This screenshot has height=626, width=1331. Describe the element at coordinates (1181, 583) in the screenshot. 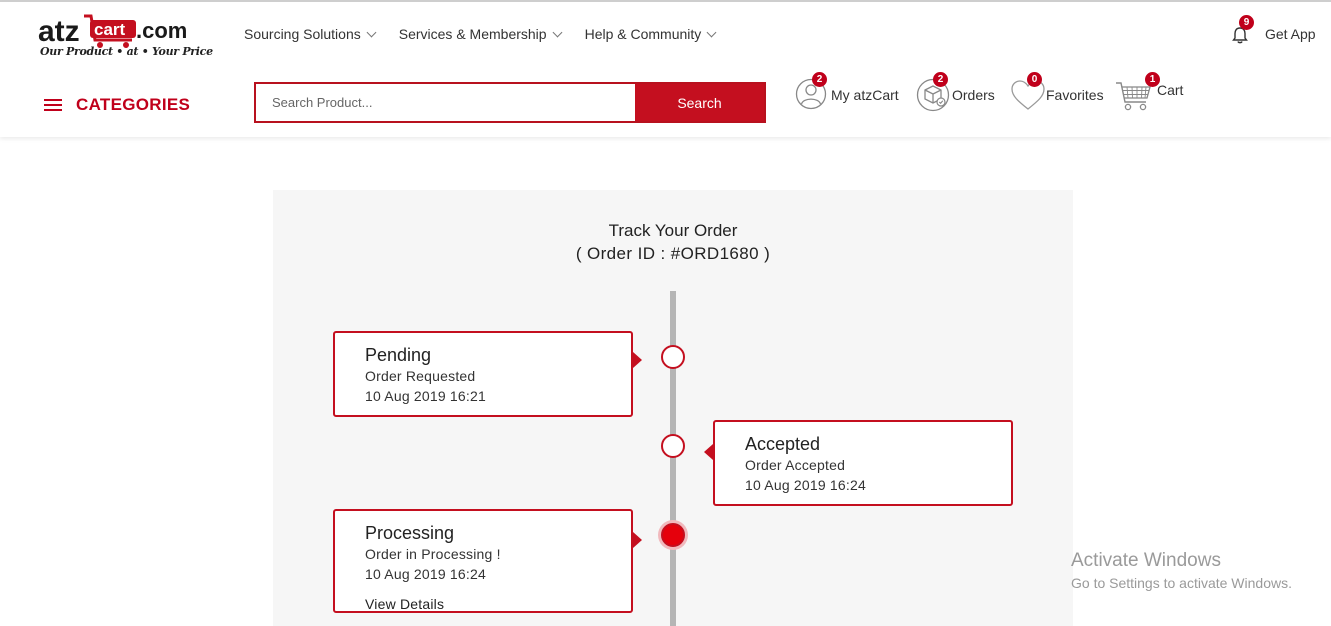

I see `watermark-line2: Go to Settings to activate Windows.` at that location.